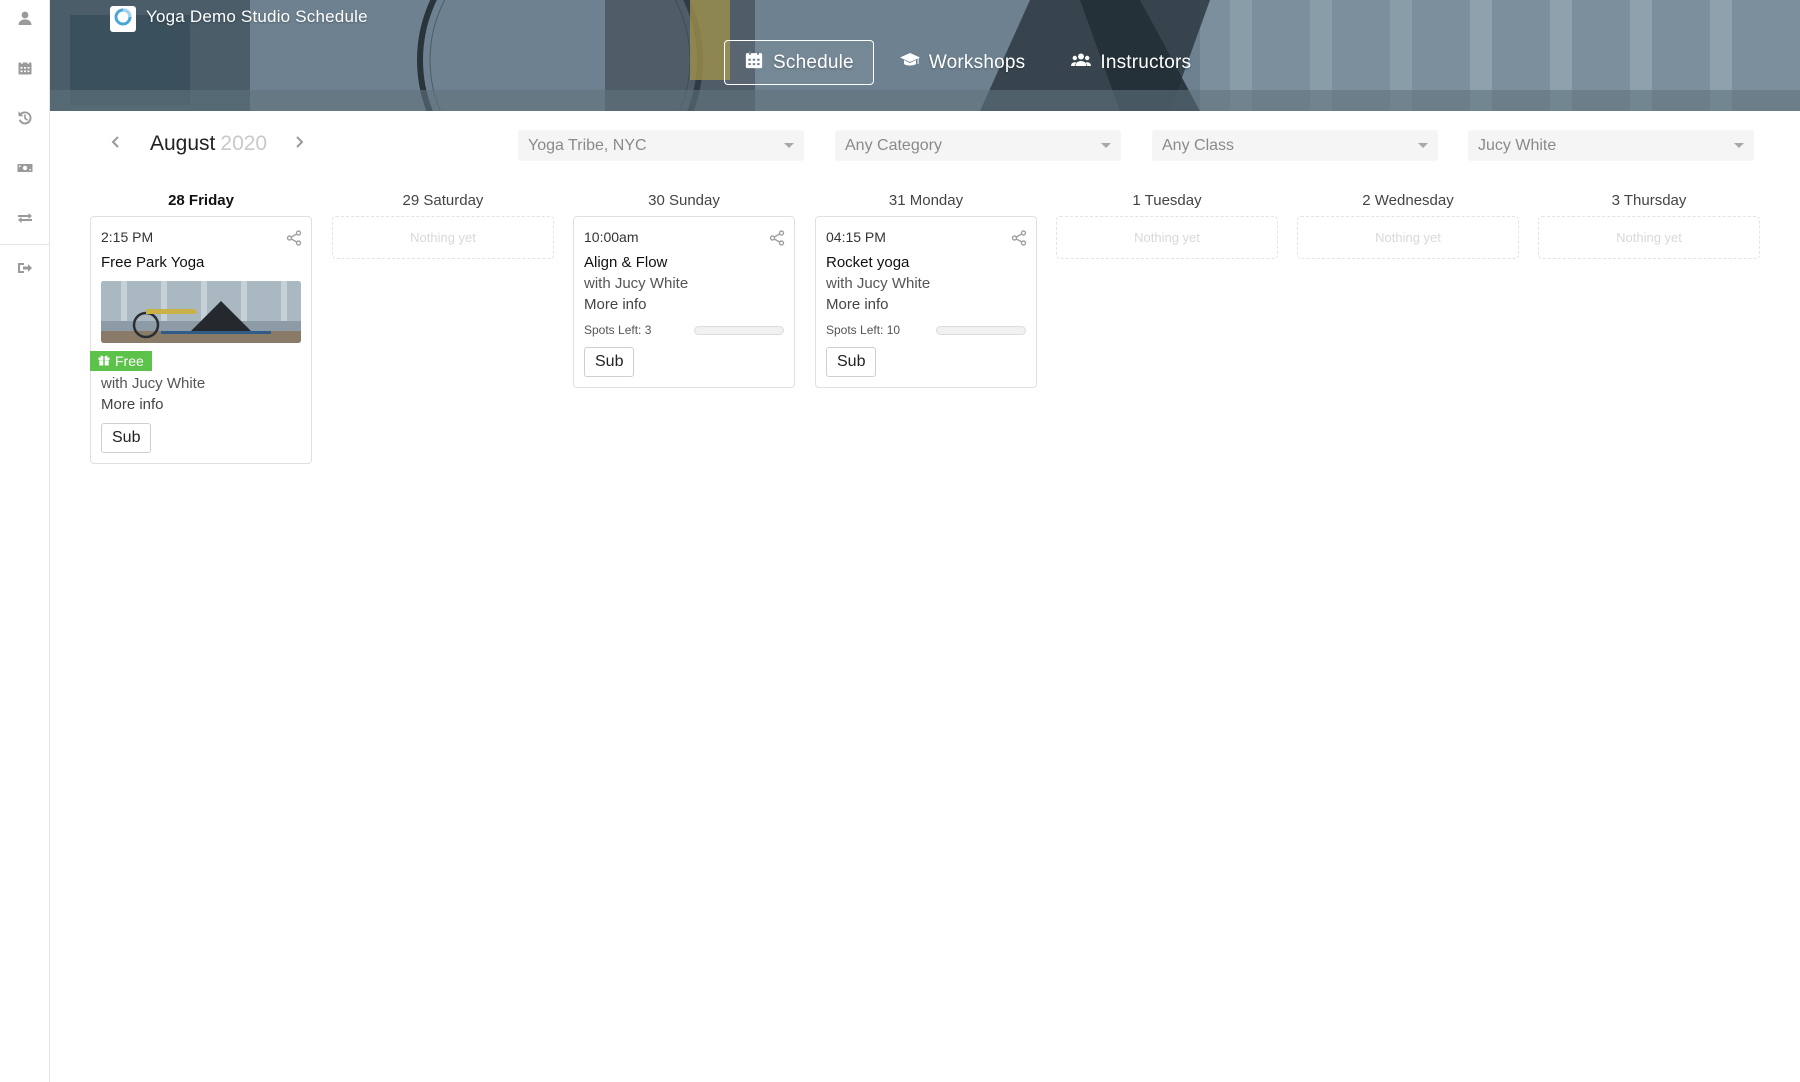 The width and height of the screenshot is (1800, 1082). I want to click on top-nav: Schedule Workshops Instructors, so click(970, 62).